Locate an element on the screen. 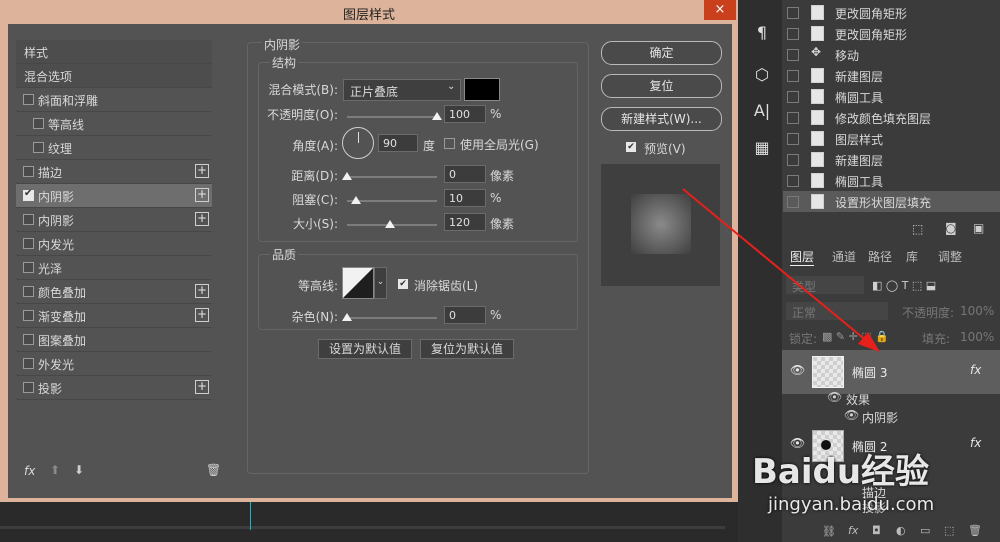  watermark-url: jingyan.baidu.com is located at coordinates (851, 504).